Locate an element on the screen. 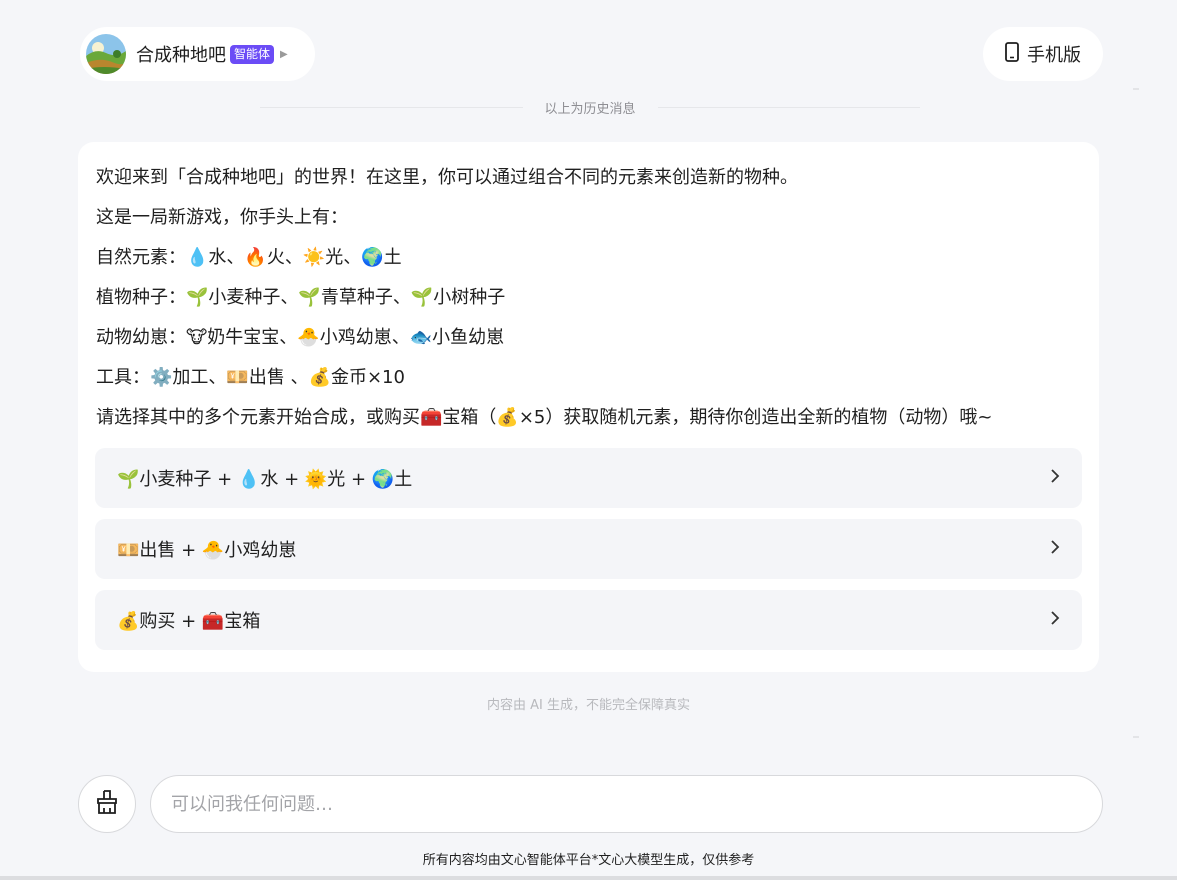  history-divider-text: 以上为历史消息 is located at coordinates (590, 109).